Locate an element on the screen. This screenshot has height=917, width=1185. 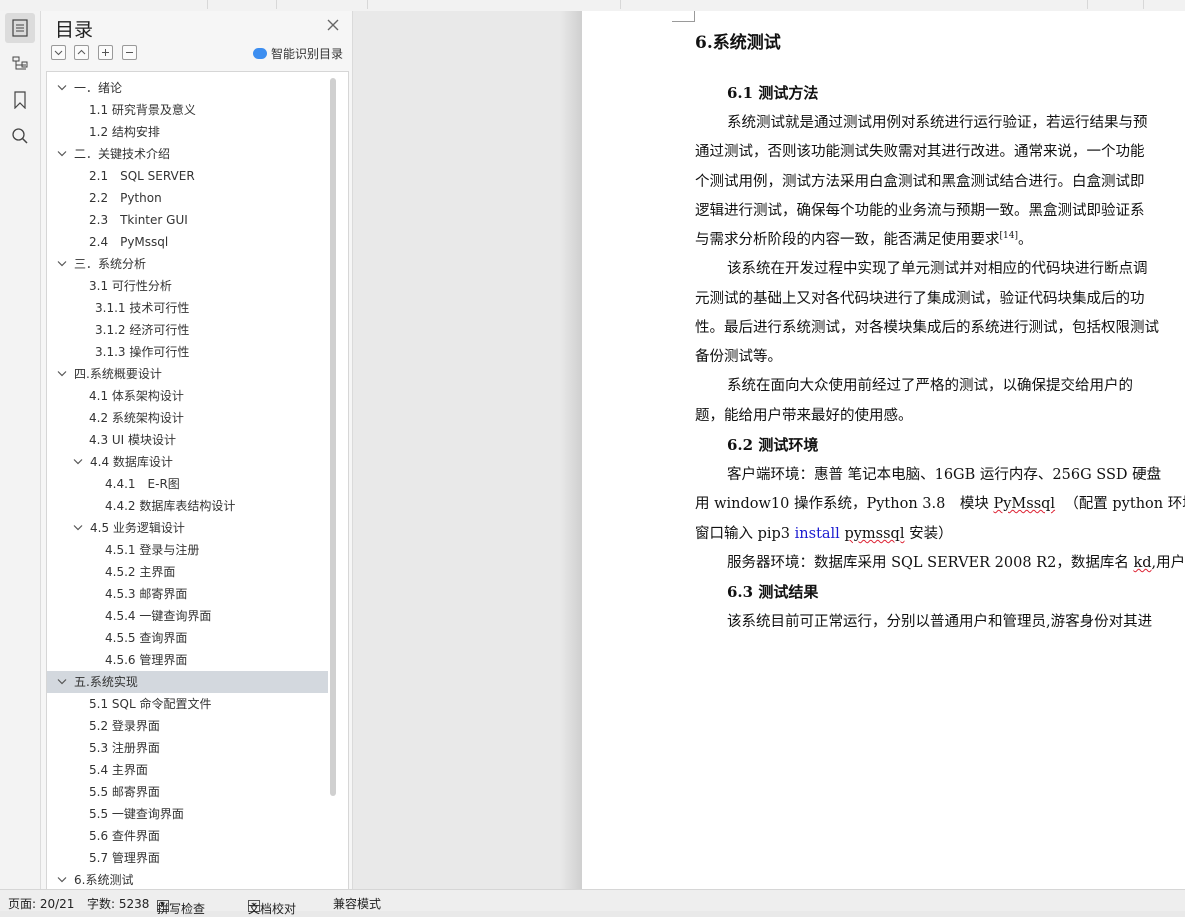
toc-item-label: 6.系统测试 is located at coordinates (104, 880).